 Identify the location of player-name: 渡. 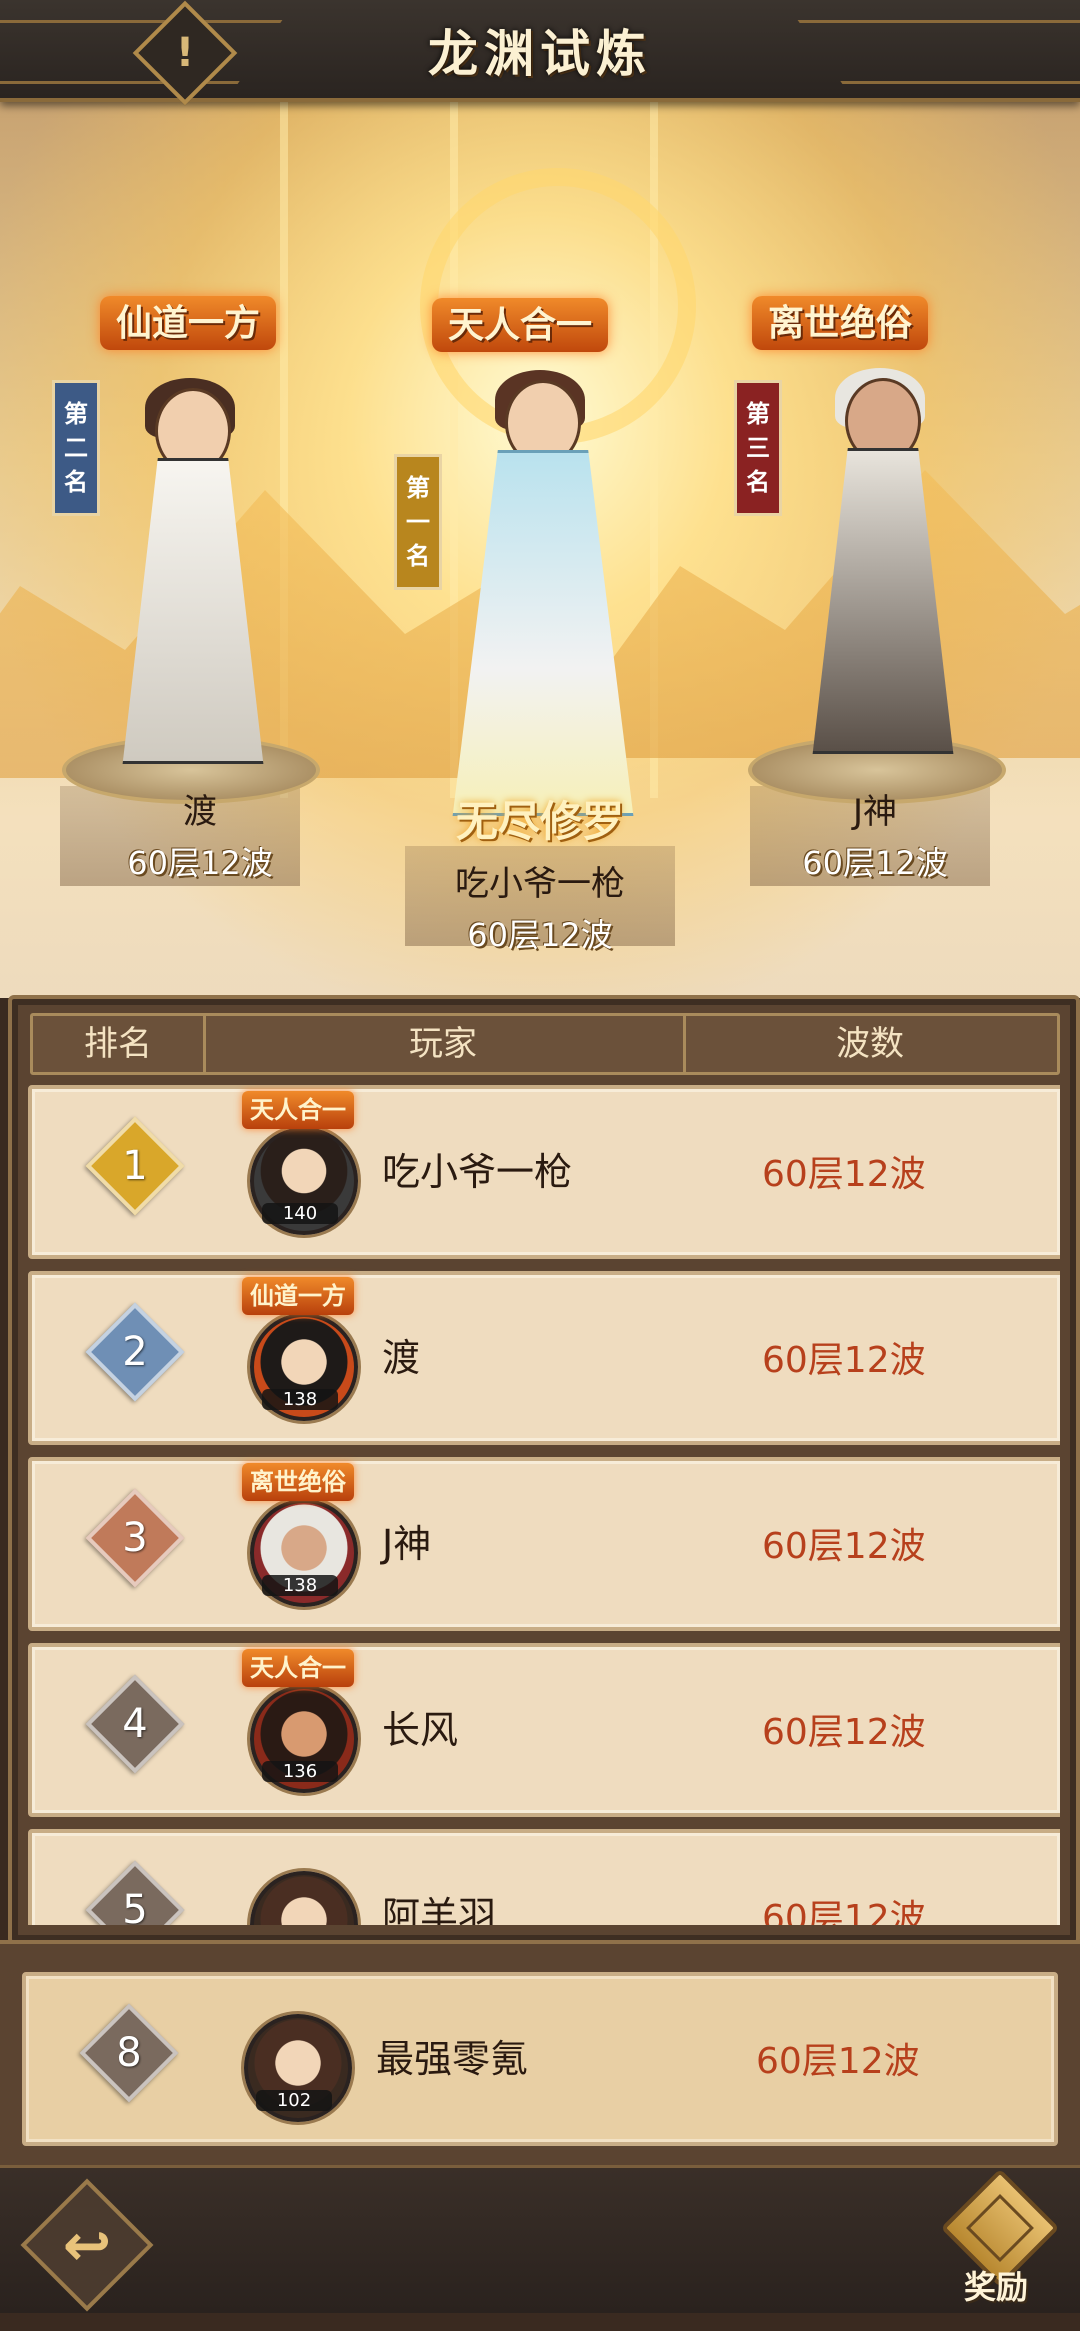
(401, 1358).